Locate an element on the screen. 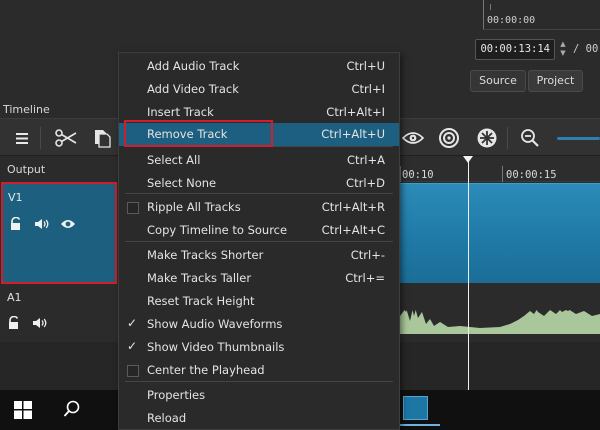  search-icon is located at coordinates (72, 410).